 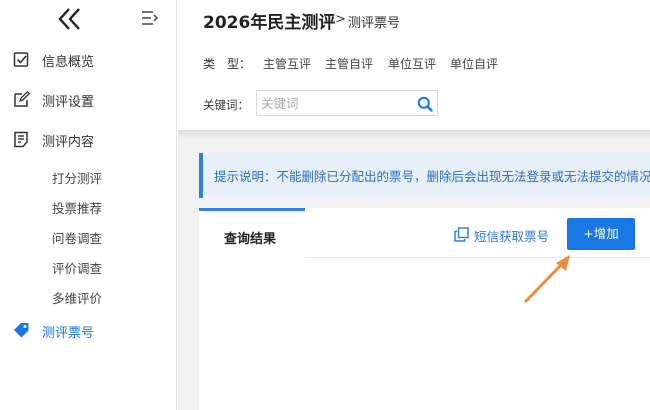 What do you see at coordinates (269, 23) in the screenshot?
I see `page-title: 2026年民主测评` at bounding box center [269, 23].